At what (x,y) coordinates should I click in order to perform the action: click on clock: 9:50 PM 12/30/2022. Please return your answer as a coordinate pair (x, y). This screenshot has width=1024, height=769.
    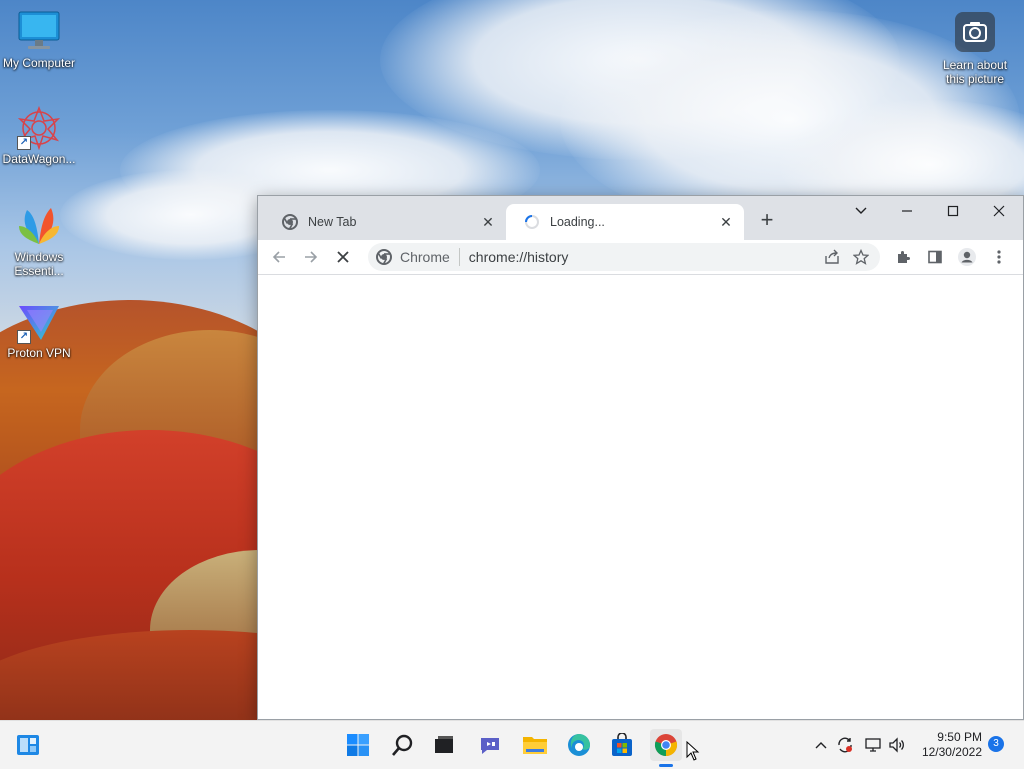
    Looking at the image, I should click on (939, 745).